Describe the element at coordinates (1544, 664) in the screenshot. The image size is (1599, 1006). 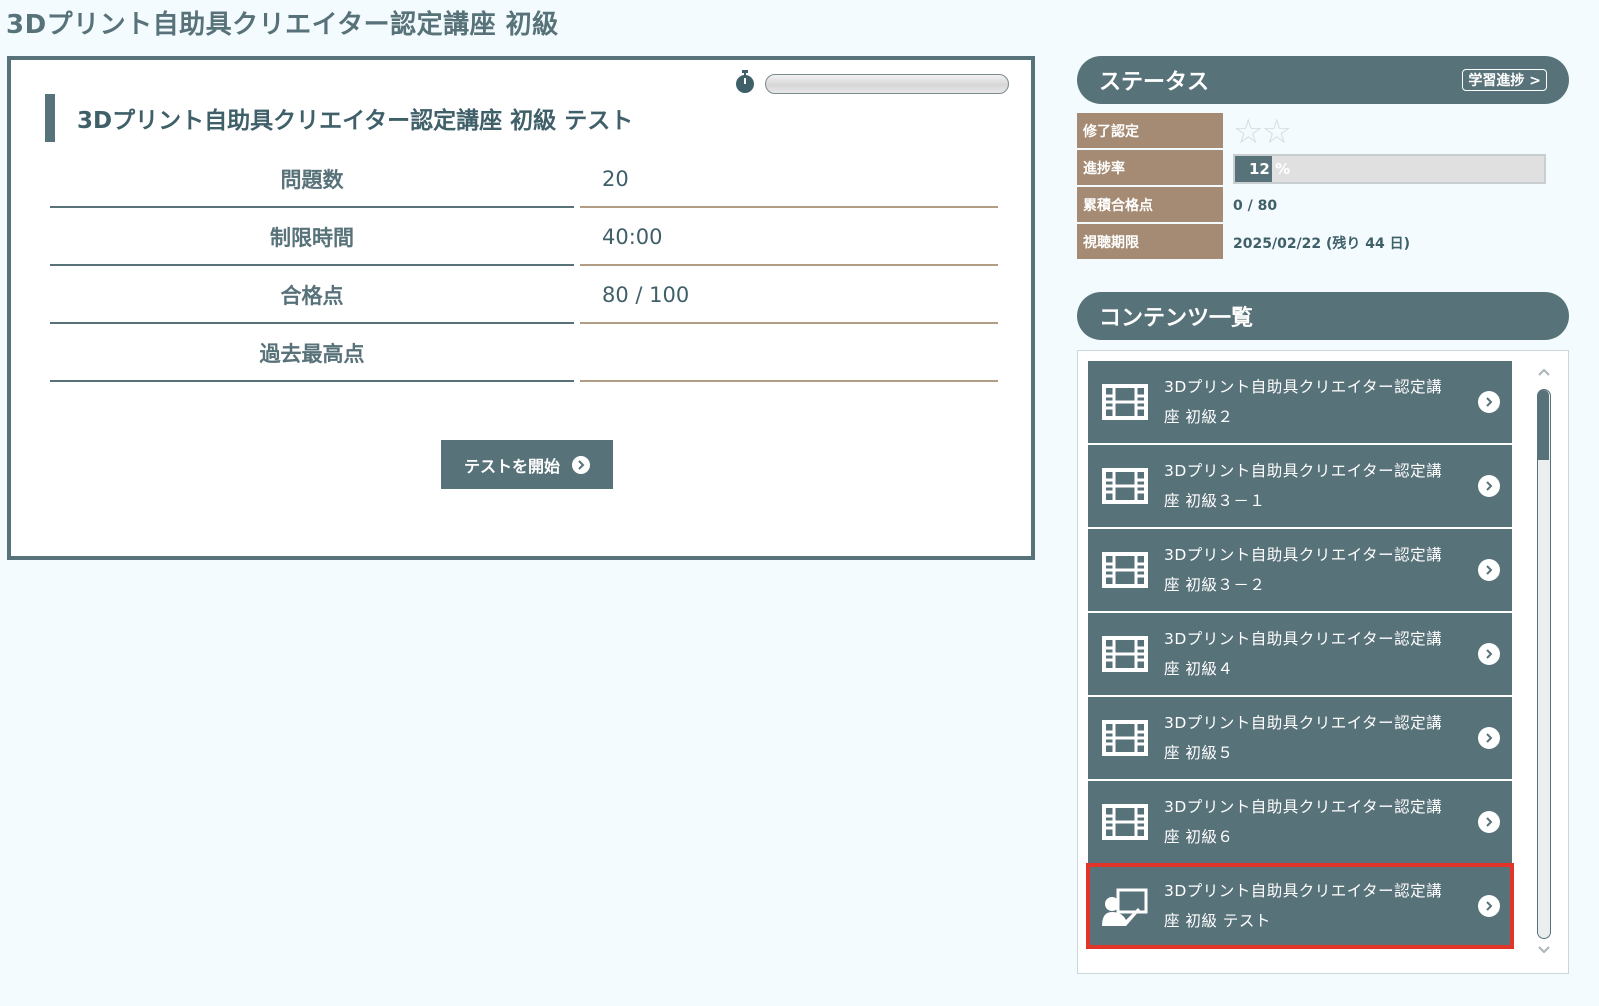
I see `scroll-thumb` at that location.